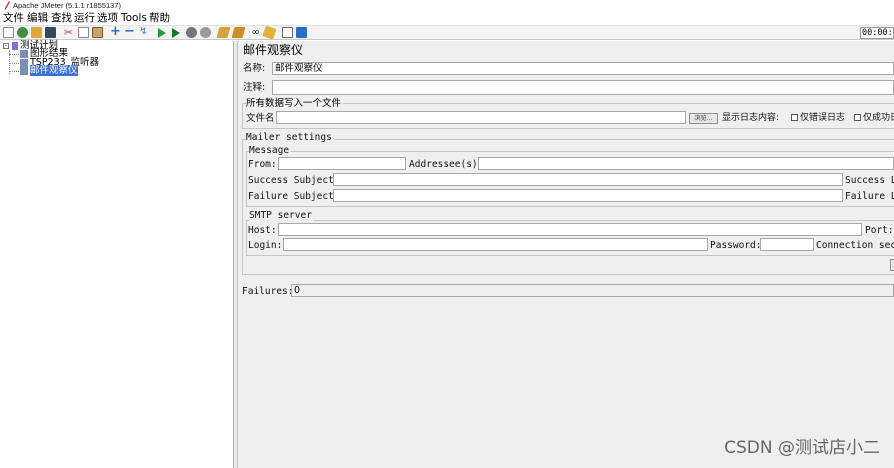 Image resolution: width=894 pixels, height=468 pixels. What do you see at coordinates (588, 179) in the screenshot?
I see `success-subject-input` at bounding box center [588, 179].